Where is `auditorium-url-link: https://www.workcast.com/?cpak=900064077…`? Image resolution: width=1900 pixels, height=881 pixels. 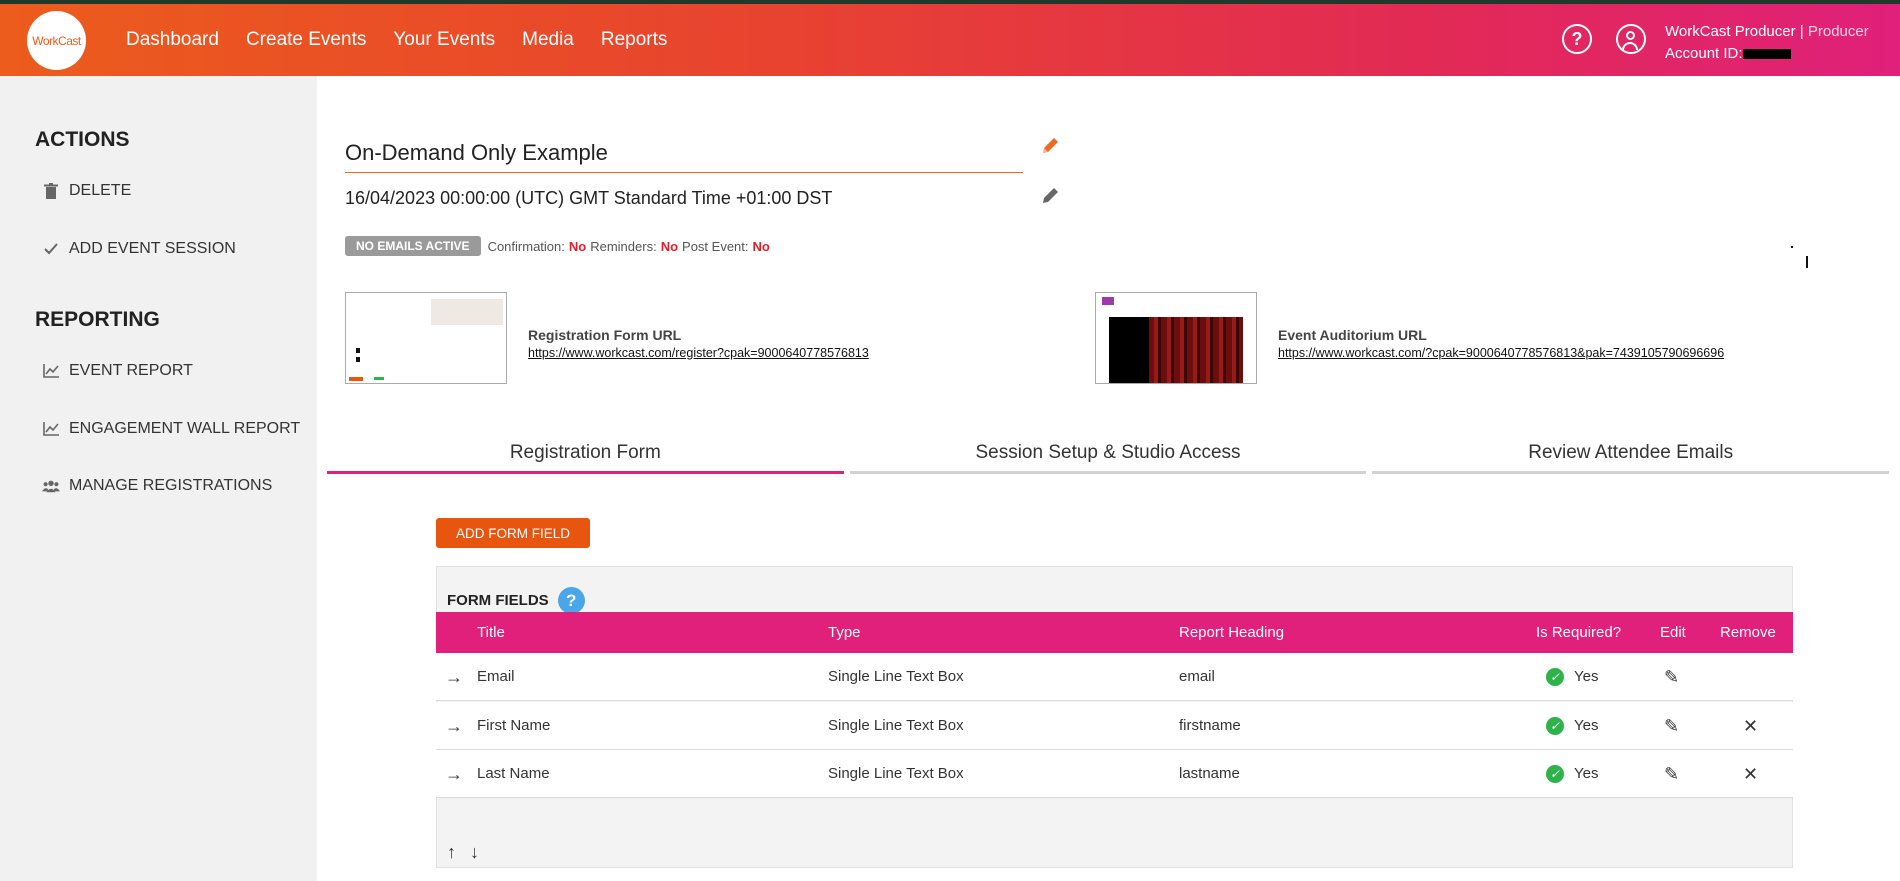 auditorium-url-link: https://www.workcast.com/?cpak=900064077… is located at coordinates (1501, 353).